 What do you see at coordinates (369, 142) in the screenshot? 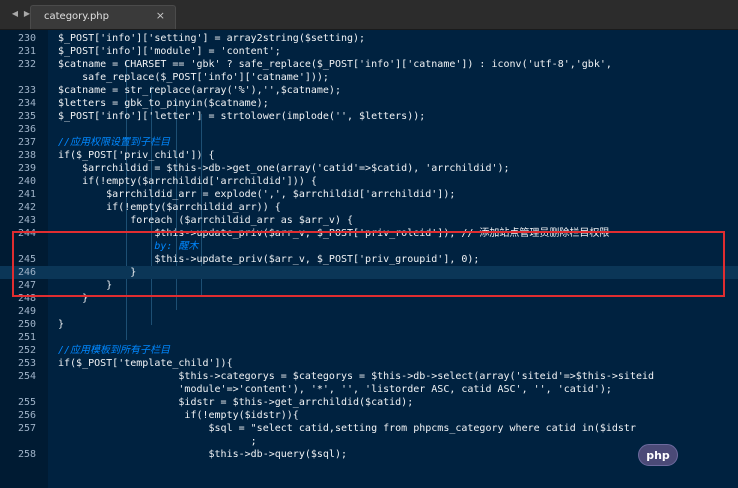
I see `code-line: 237 //应用权限设置到子栏目` at bounding box center [369, 142].